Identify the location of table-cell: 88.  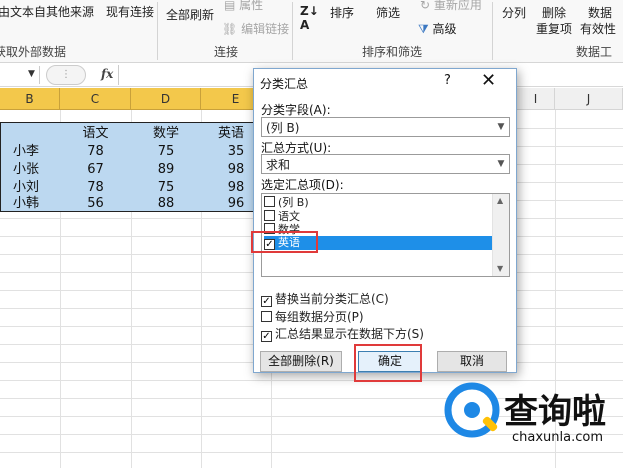
(166, 204).